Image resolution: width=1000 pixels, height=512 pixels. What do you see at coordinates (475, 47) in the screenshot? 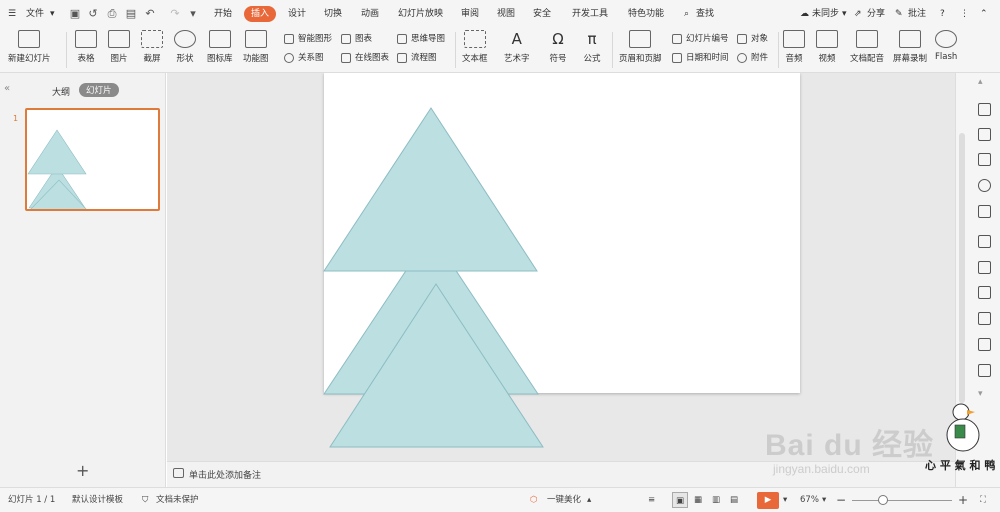
I see `textbox-button: 文本框` at bounding box center [475, 47].